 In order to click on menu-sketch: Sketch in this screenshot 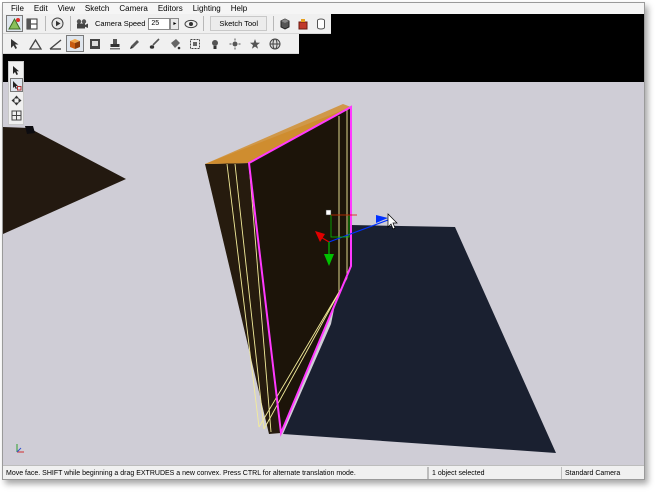, I will do `click(97, 8)`.